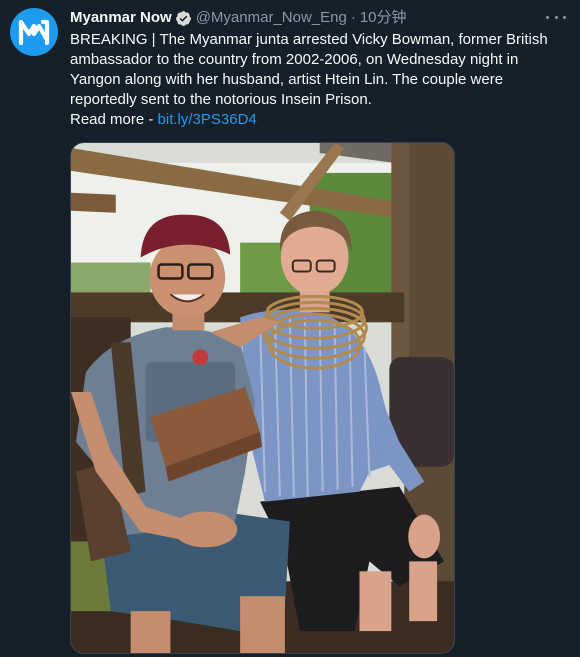  Describe the element at coordinates (207, 119) in the screenshot. I see `tweet-link: bit.ly/3PS36D4` at that location.